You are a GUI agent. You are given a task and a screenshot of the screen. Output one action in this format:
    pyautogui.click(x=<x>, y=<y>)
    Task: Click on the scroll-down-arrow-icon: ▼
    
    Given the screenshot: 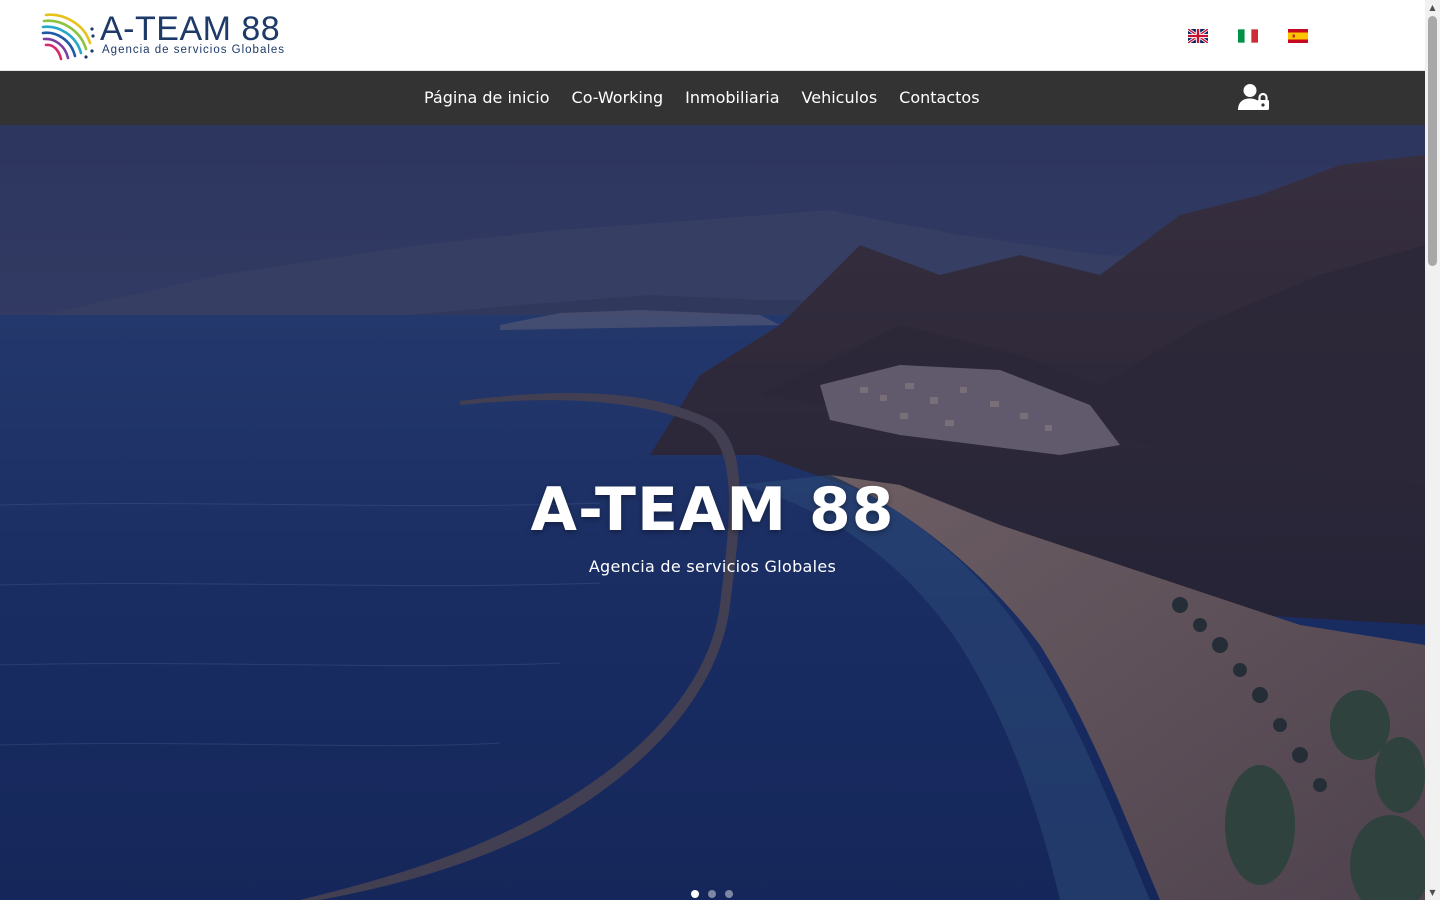 What is the action you would take?
    pyautogui.click(x=1432, y=892)
    